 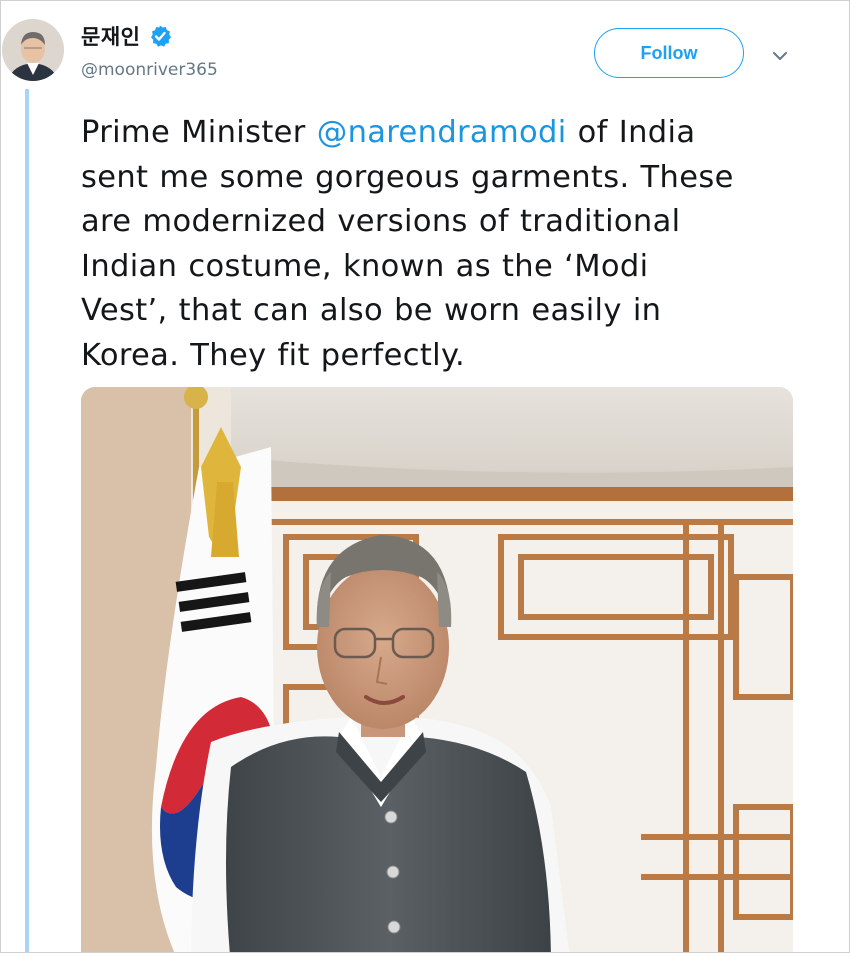 I want to click on avatar, so click(x=33, y=50).